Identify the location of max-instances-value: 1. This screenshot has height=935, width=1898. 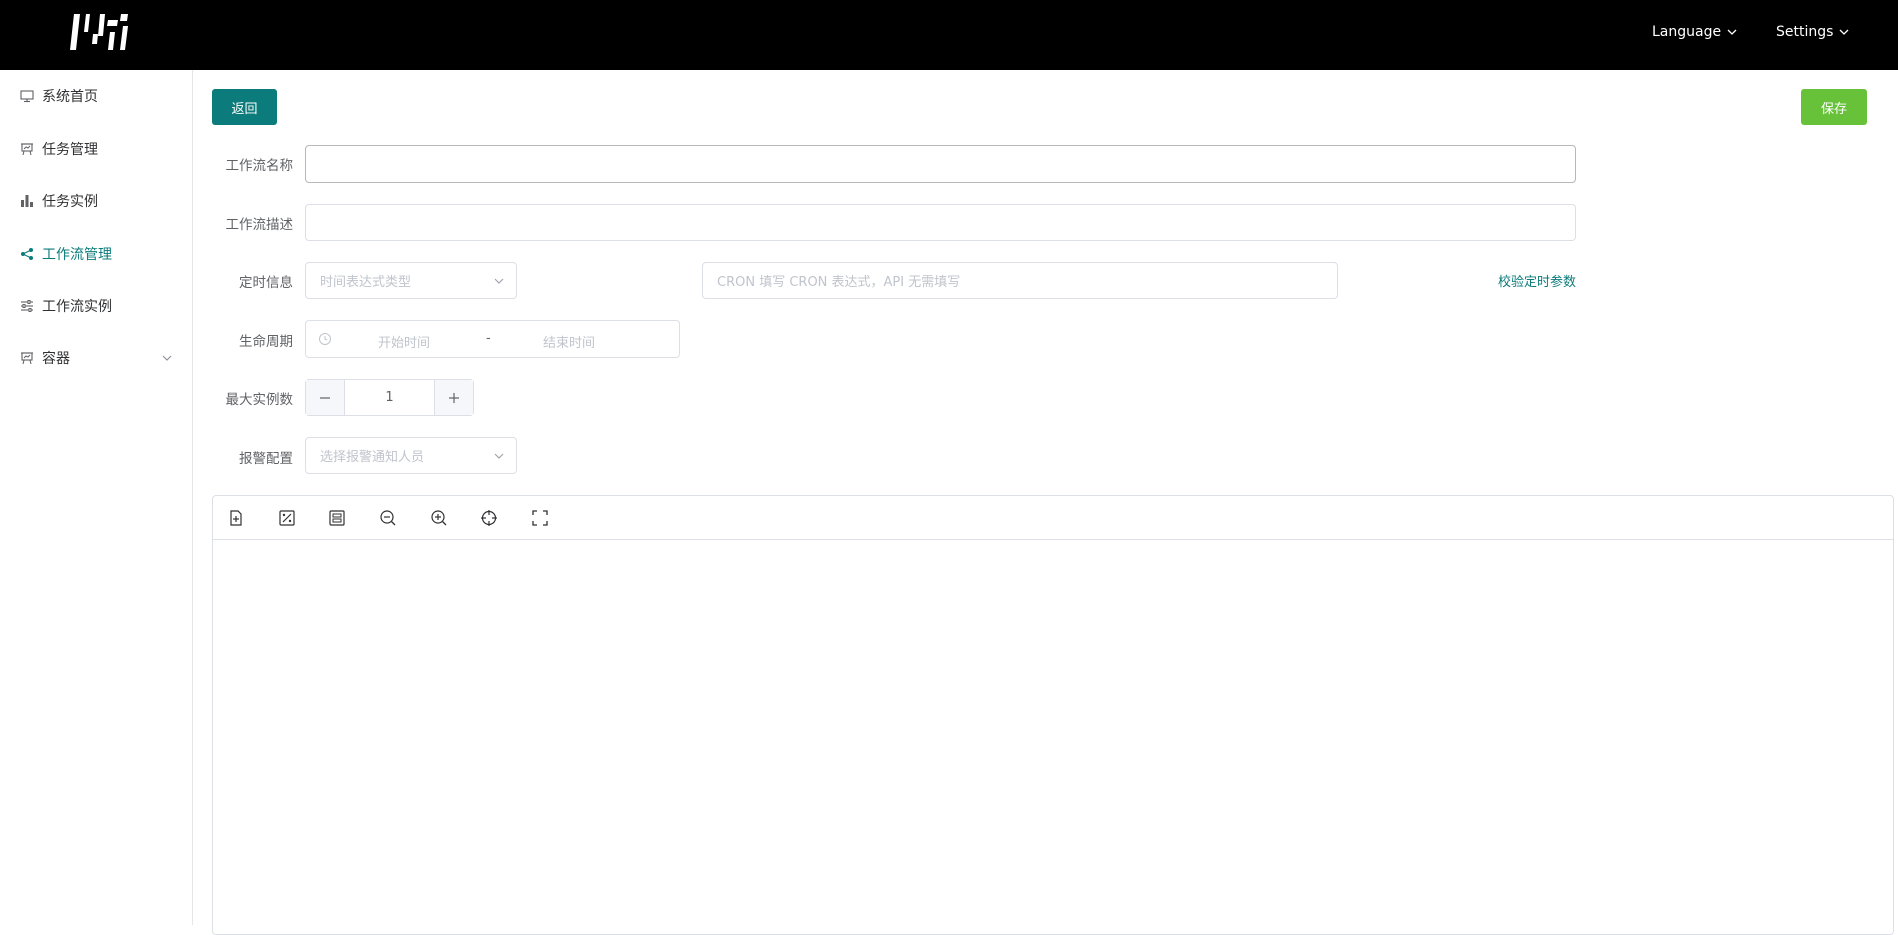
(389, 397).